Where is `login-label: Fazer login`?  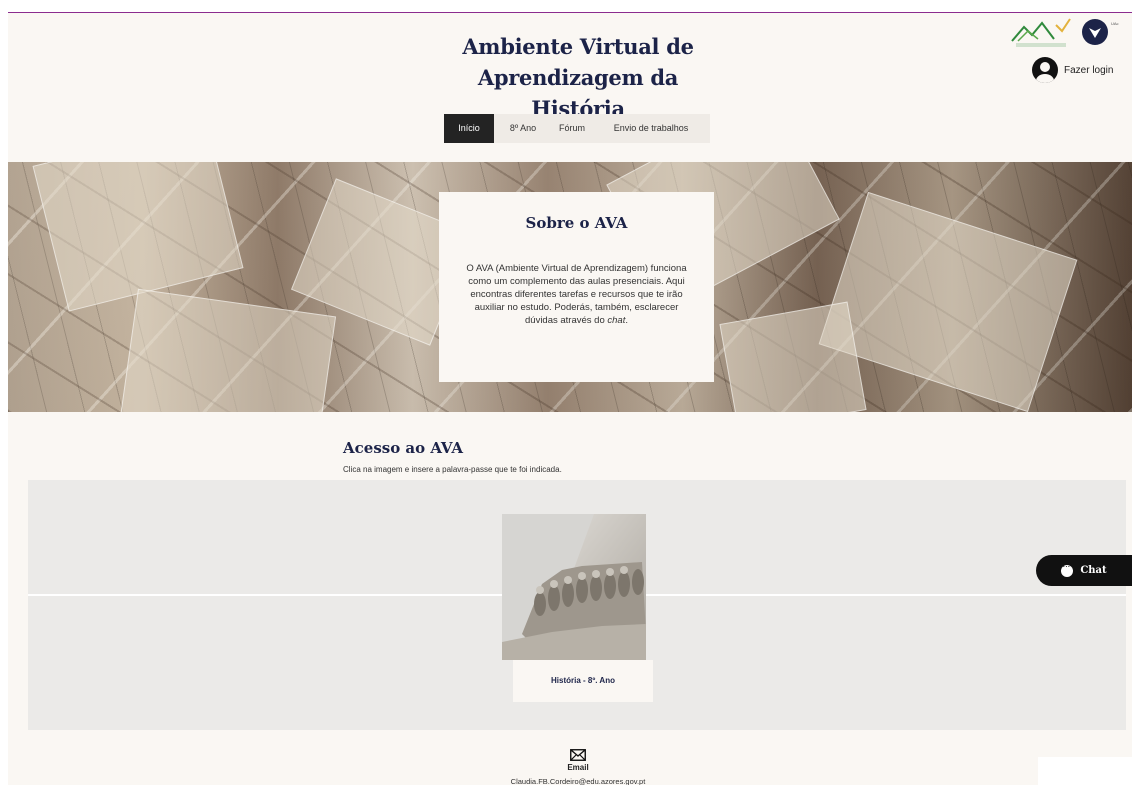
login-label: Fazer login is located at coordinates (1089, 70).